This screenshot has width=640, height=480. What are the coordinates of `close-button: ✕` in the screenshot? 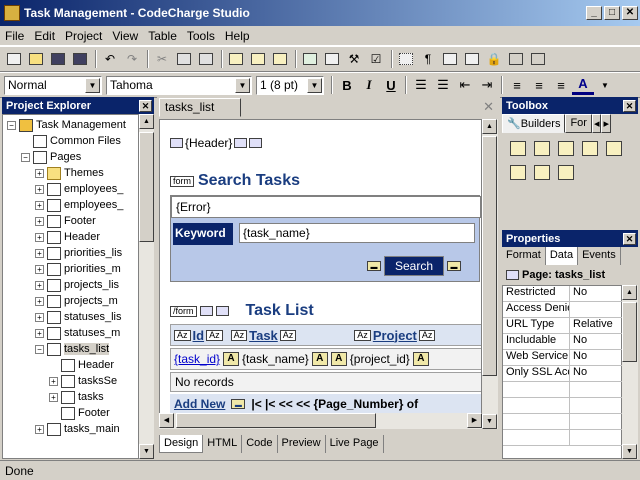 It's located at (630, 13).